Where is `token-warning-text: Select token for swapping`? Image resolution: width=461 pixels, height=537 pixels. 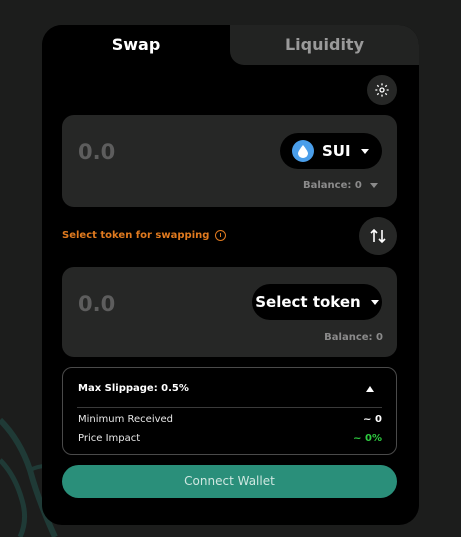
token-warning-text: Select token for swapping is located at coordinates (136, 235).